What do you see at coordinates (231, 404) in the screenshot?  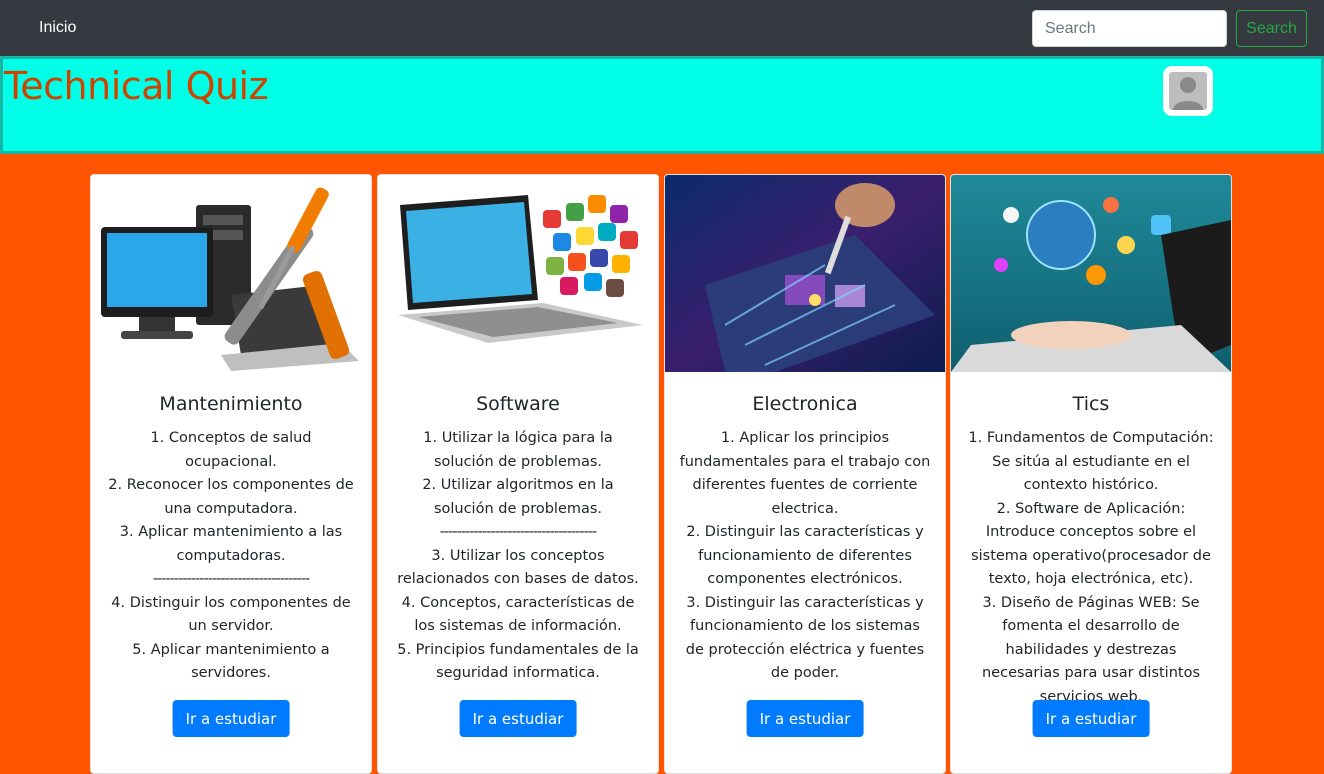 I see `card-title: Mantenimiento` at bounding box center [231, 404].